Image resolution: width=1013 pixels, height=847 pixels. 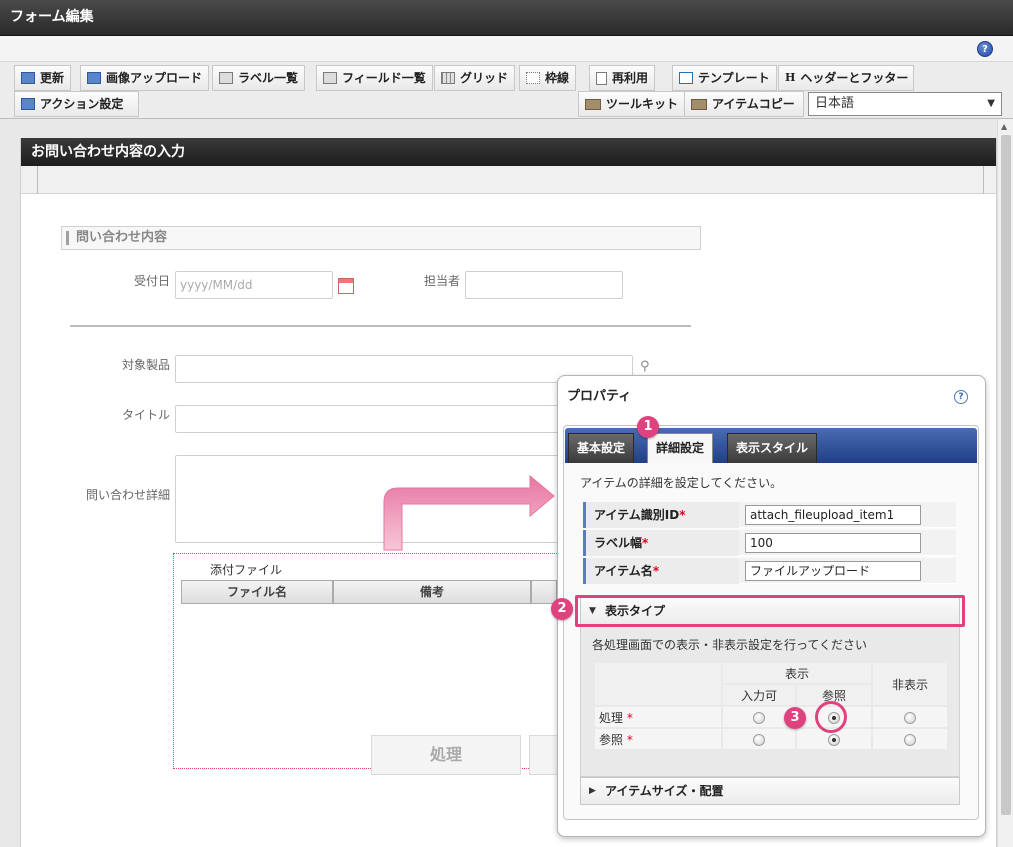 What do you see at coordinates (508, 152) in the screenshot?
I see `canvas-title: お問い合わせ内容の入力` at bounding box center [508, 152].